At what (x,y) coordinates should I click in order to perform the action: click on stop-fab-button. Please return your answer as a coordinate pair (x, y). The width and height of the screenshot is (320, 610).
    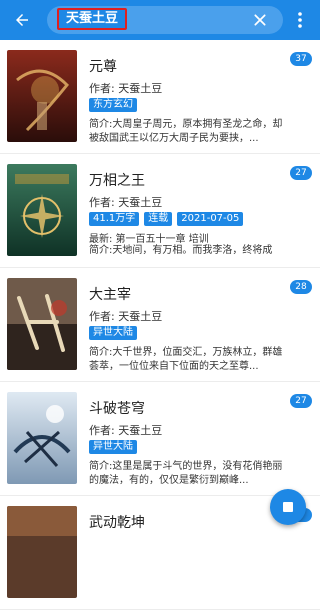
    Looking at the image, I should click on (288, 507).